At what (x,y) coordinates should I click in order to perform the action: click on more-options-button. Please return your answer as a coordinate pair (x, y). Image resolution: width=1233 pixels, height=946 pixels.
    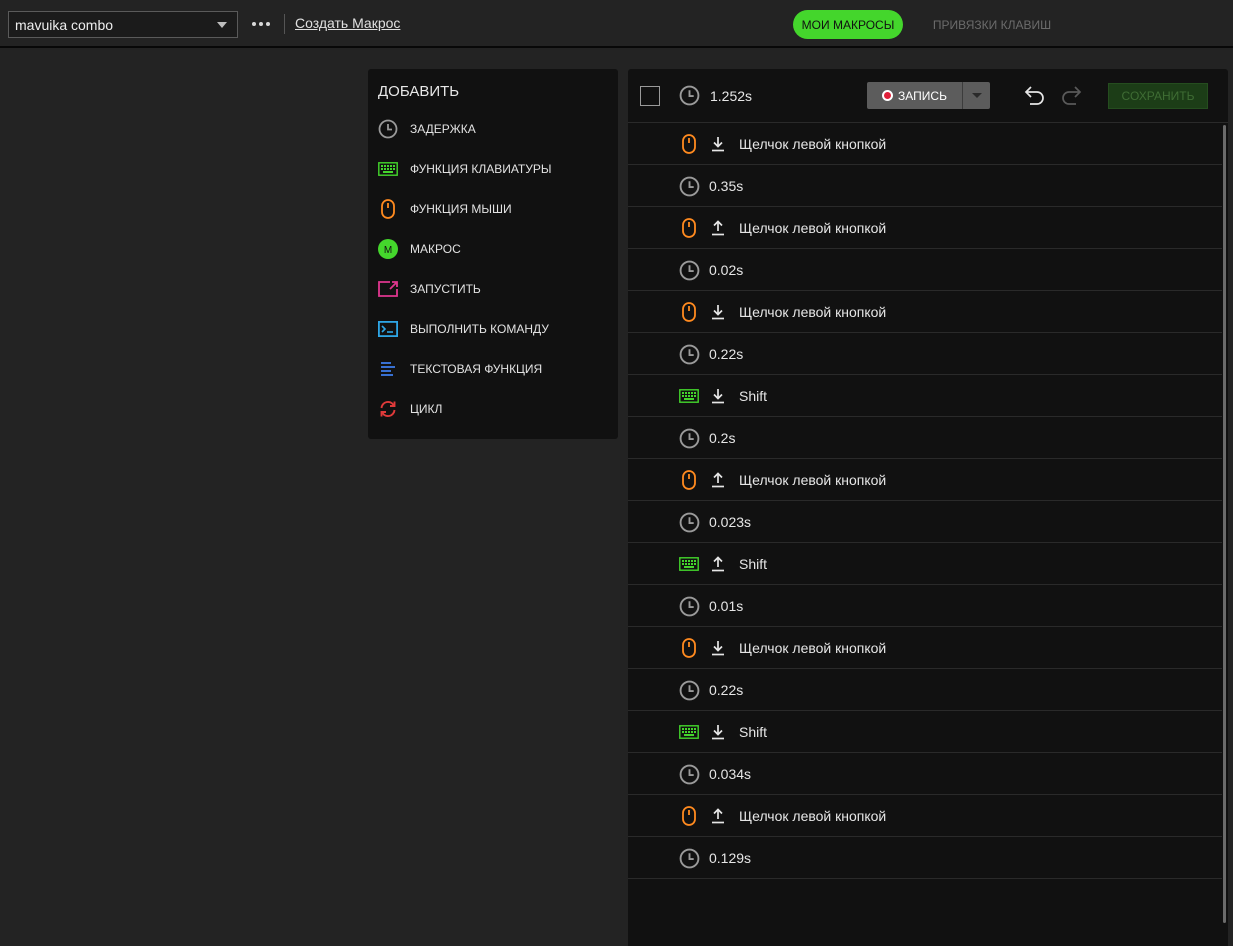
    Looking at the image, I should click on (261, 24).